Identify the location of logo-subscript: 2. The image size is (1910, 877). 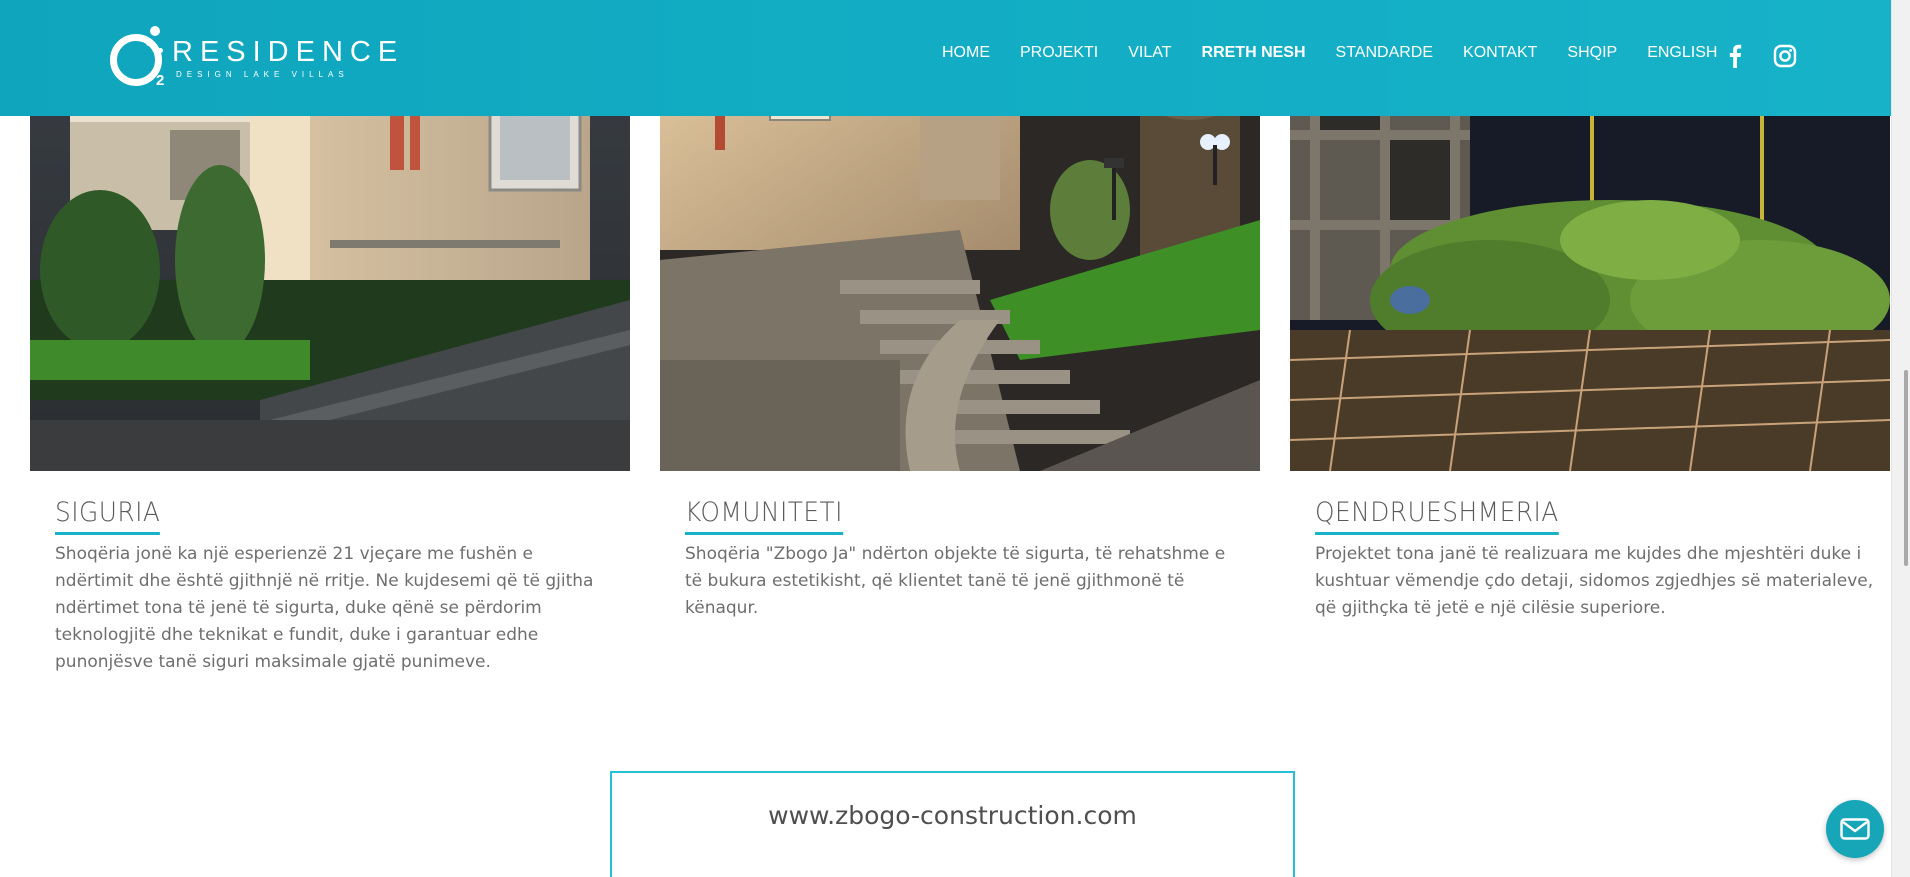
(160, 80).